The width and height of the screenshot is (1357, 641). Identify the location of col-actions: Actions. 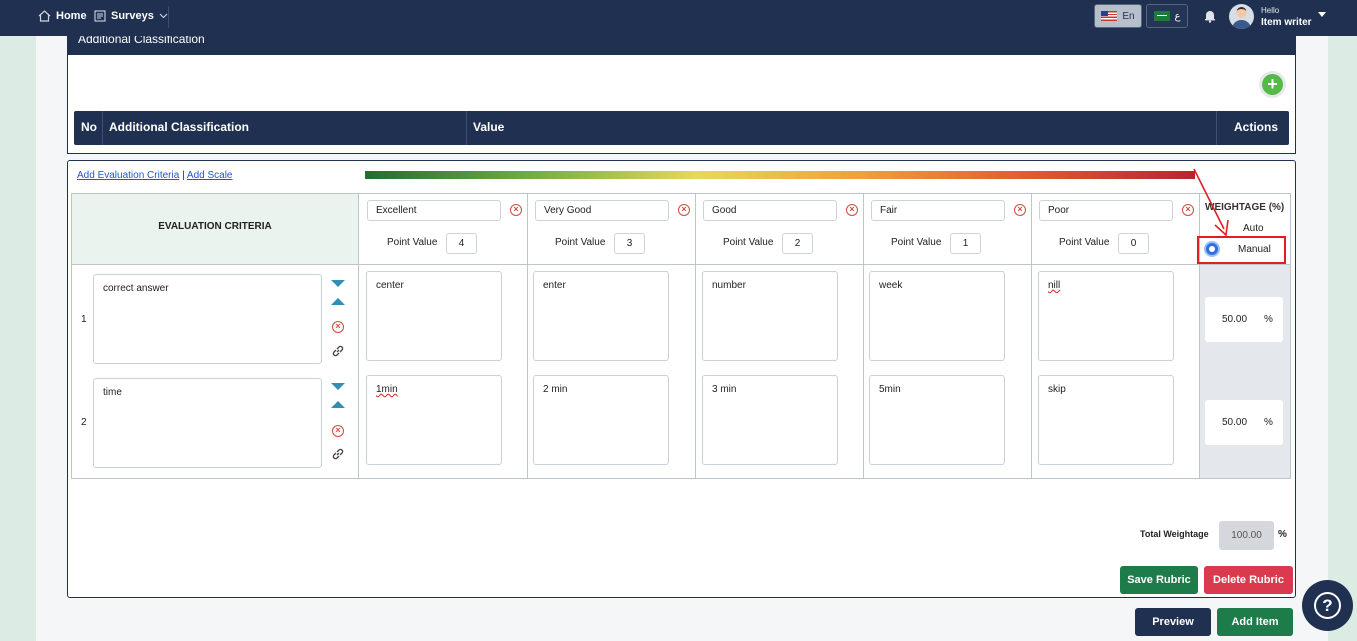
(1256, 127).